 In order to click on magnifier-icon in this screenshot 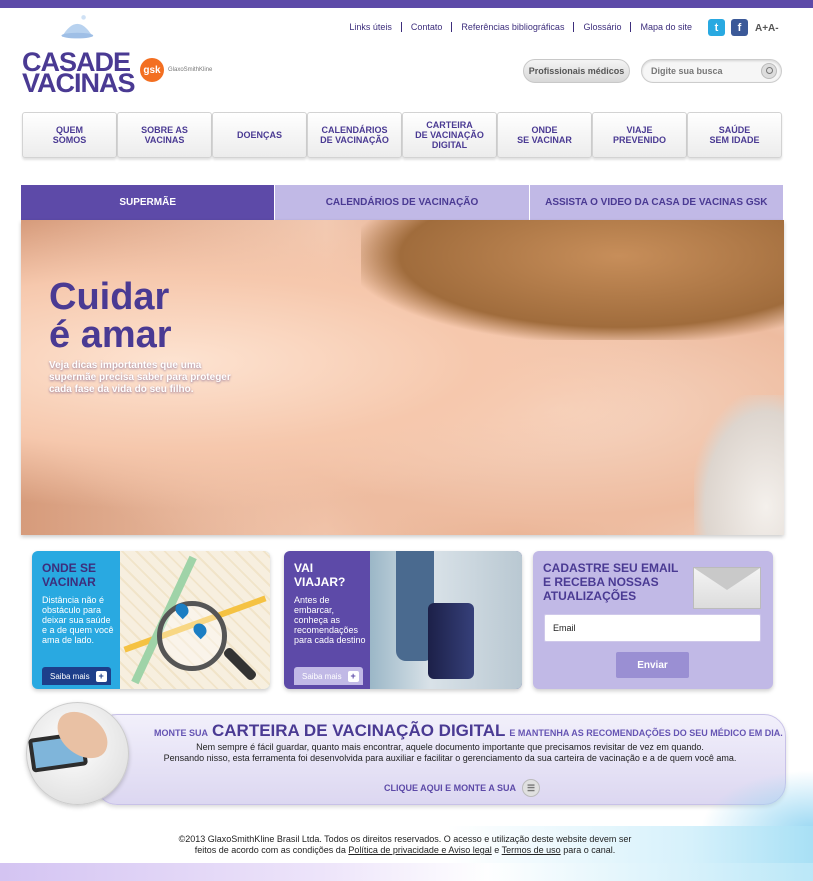, I will do `click(192, 636)`.